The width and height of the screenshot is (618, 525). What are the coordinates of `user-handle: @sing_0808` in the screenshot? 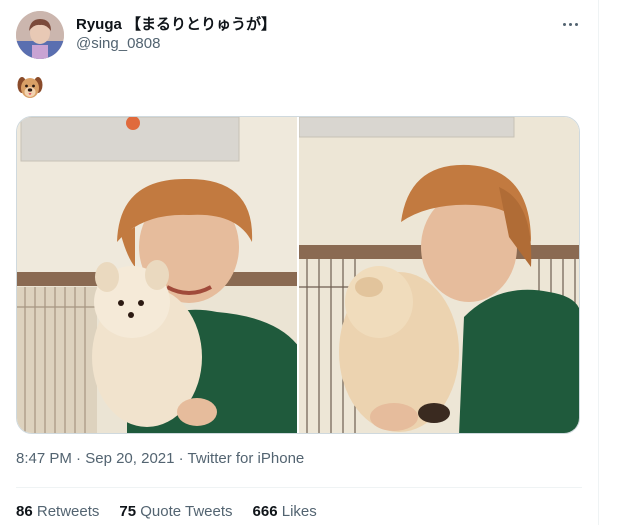 It's located at (118, 43).